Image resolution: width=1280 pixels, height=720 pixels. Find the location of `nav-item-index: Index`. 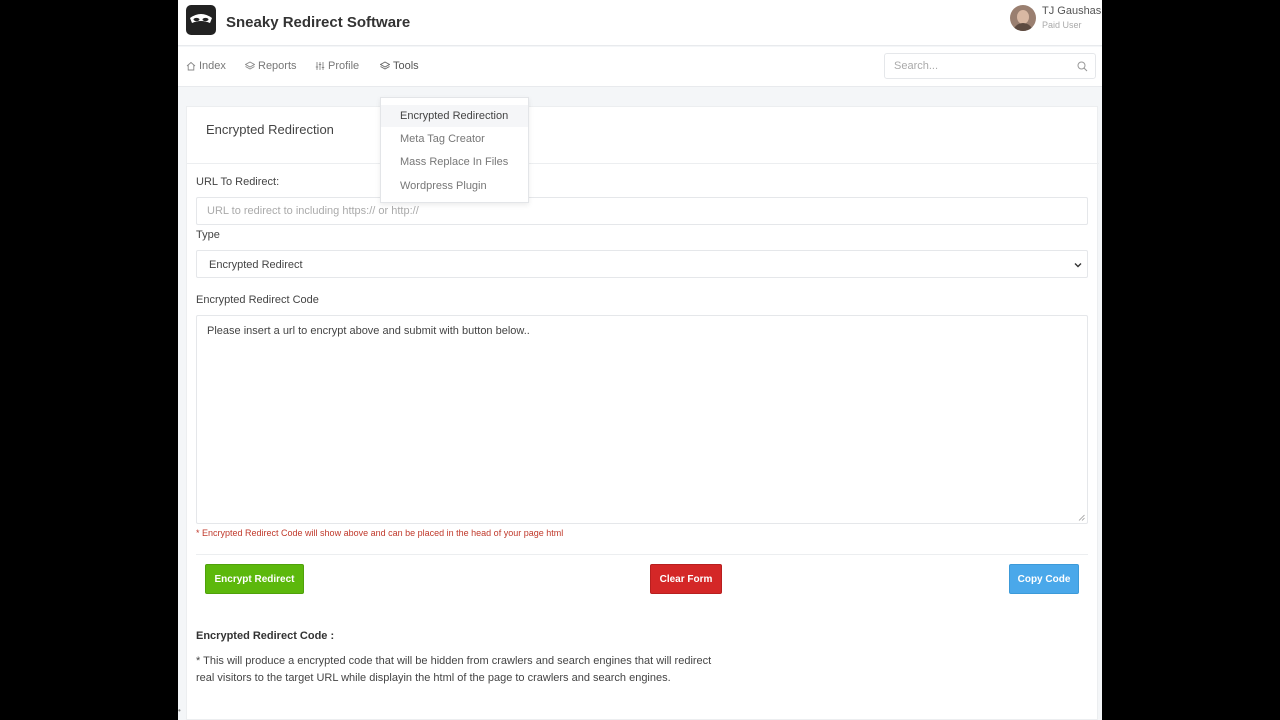

nav-item-index: Index is located at coordinates (206, 66).